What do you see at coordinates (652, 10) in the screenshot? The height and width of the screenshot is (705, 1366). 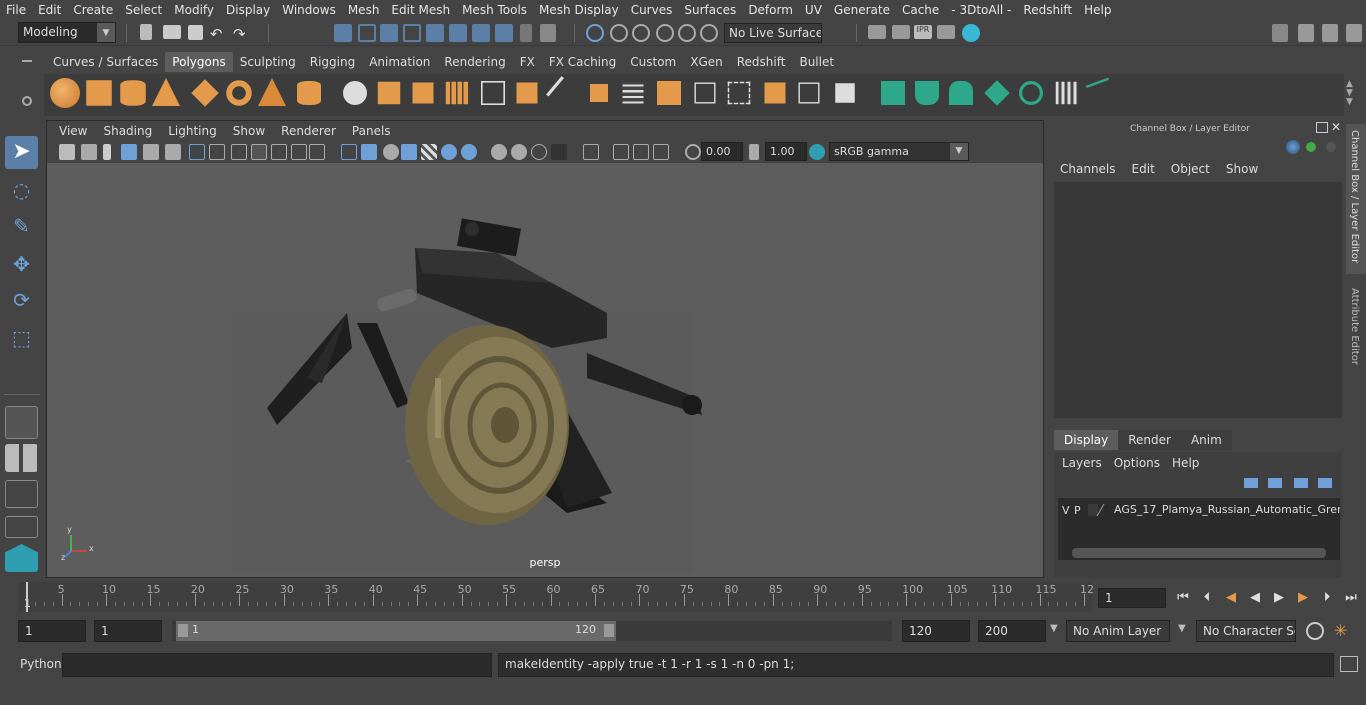 I see `menu-curves: Curves` at bounding box center [652, 10].